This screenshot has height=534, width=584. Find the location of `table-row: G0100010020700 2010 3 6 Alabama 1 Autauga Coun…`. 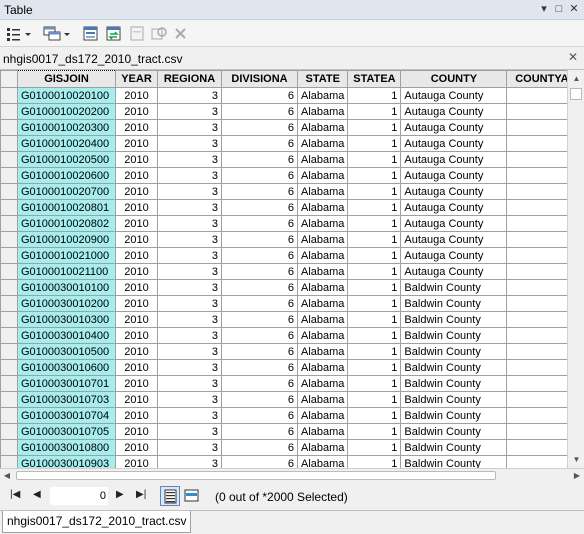

table-row: G0100010020700 2010 3 6 Alabama 1 Autauga Coun… is located at coordinates (289, 191).